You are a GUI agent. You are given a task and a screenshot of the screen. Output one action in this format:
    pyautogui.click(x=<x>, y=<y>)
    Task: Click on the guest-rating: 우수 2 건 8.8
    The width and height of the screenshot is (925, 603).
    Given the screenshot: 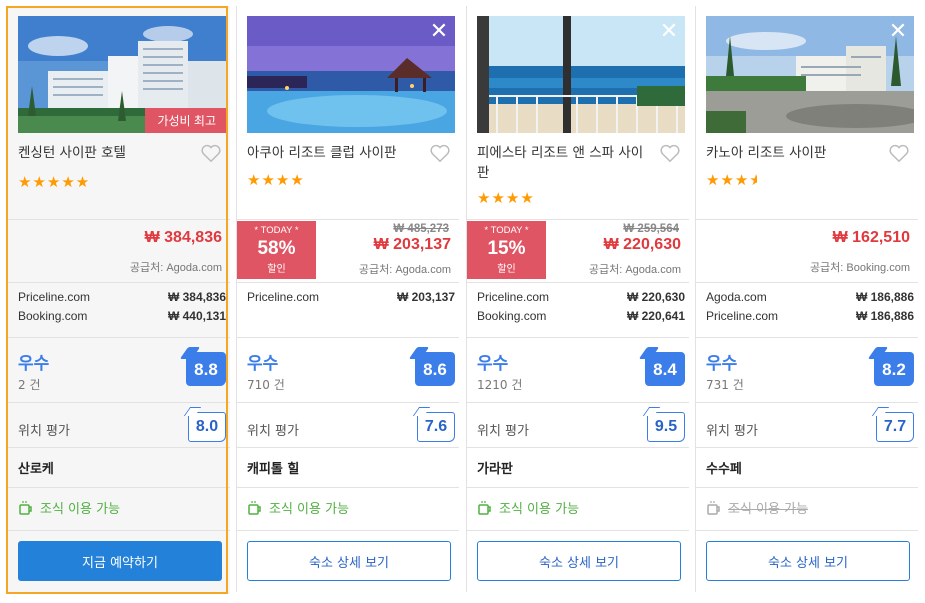 What is the action you would take?
    pyautogui.click(x=122, y=374)
    